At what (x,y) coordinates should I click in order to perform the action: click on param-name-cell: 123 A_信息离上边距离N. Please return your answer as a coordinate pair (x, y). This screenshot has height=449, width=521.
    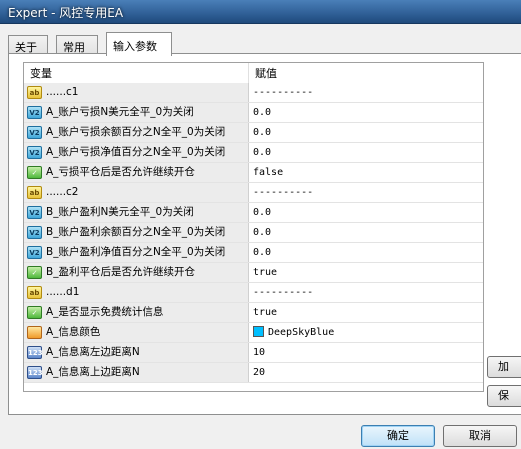
    Looking at the image, I should click on (136, 372).